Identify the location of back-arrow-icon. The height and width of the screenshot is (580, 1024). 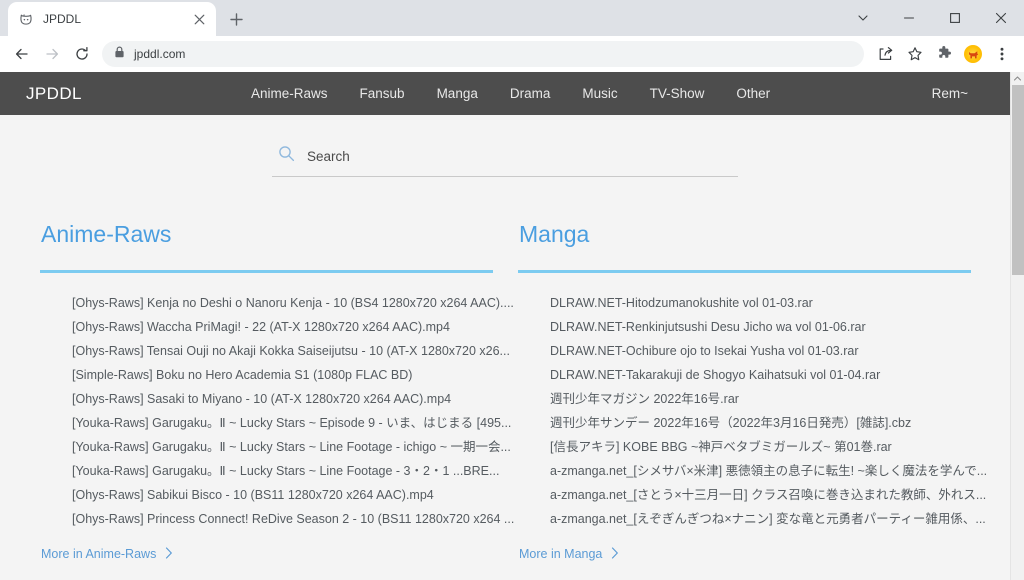
(22, 54).